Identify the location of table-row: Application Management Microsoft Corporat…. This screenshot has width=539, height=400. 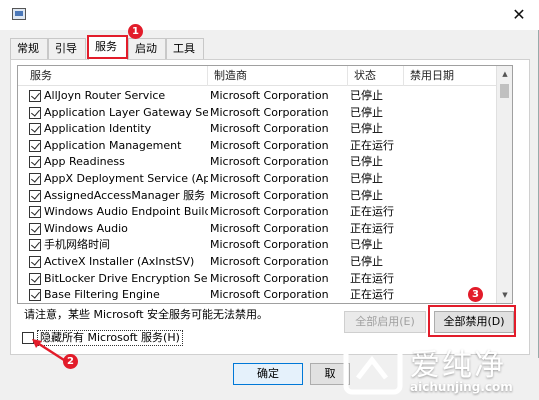
(258, 146).